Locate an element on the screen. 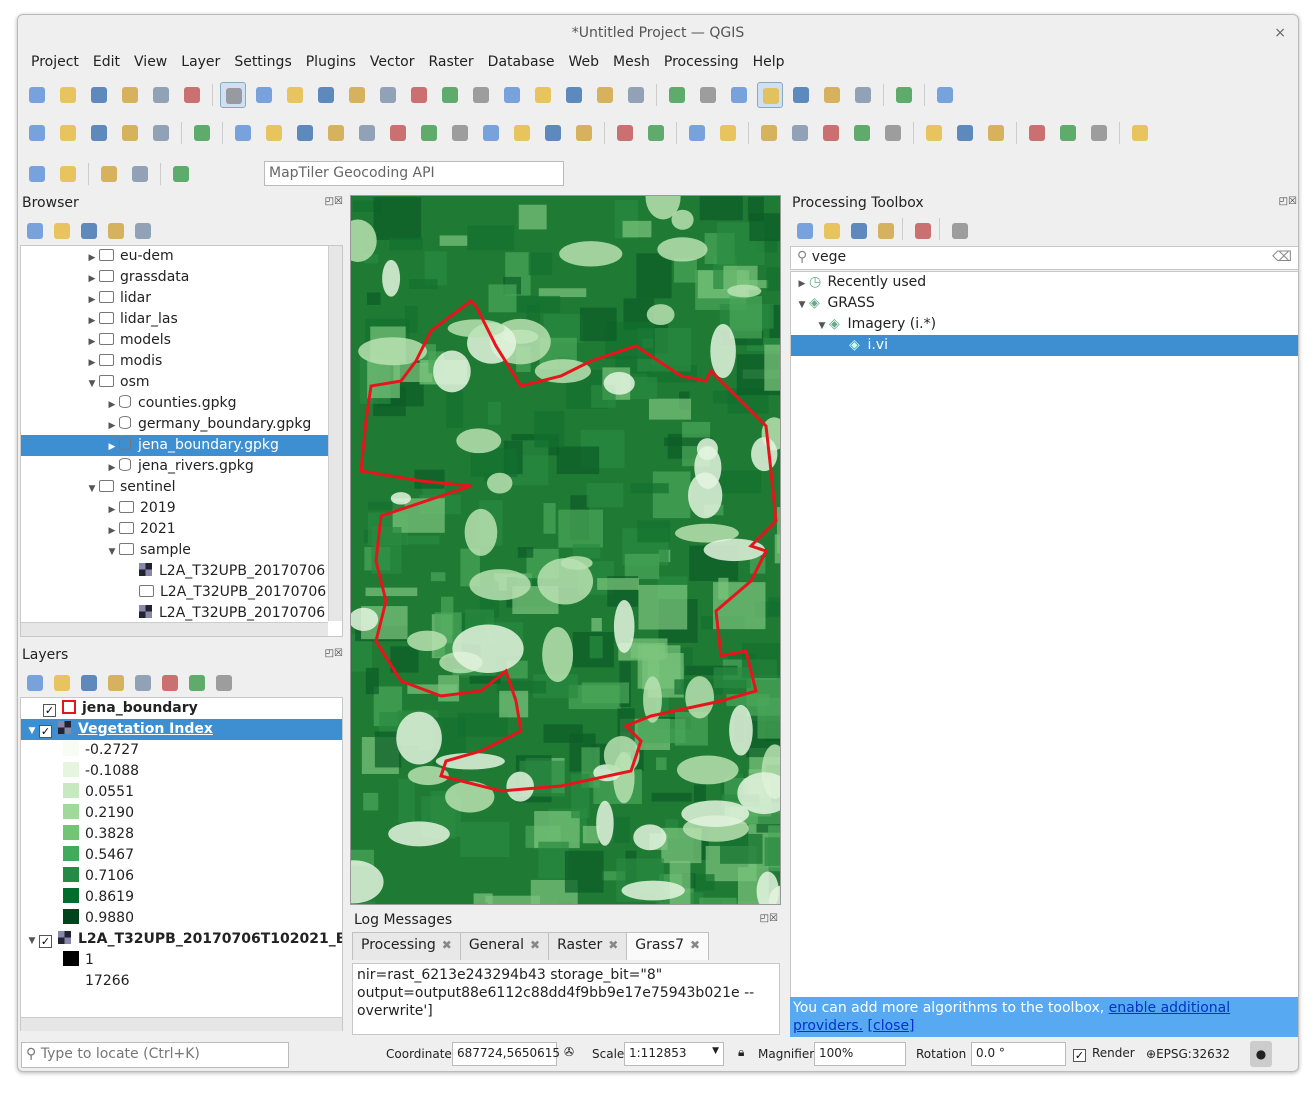 The image size is (1315, 1093). select-features-icon is located at coordinates (37, 174).